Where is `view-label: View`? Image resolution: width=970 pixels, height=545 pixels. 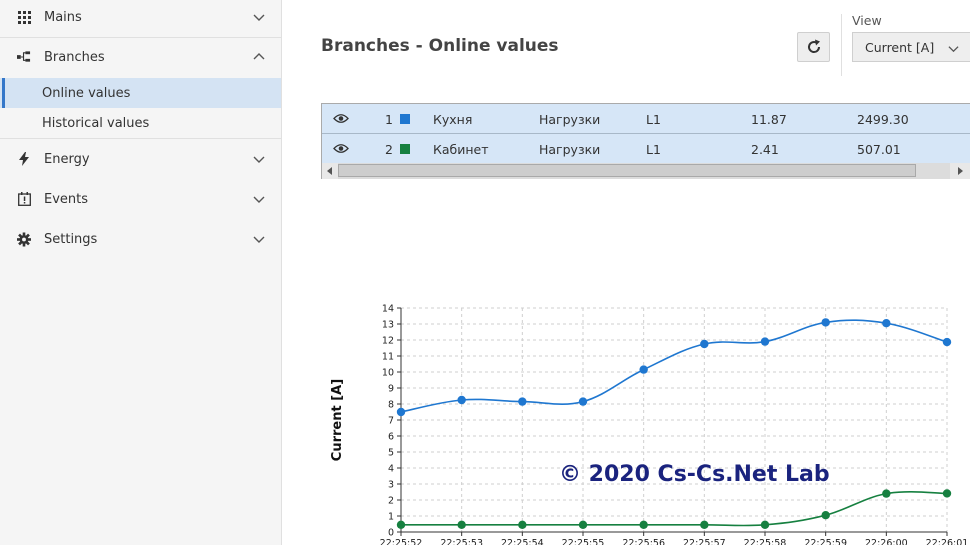
view-label: View is located at coordinates (867, 20).